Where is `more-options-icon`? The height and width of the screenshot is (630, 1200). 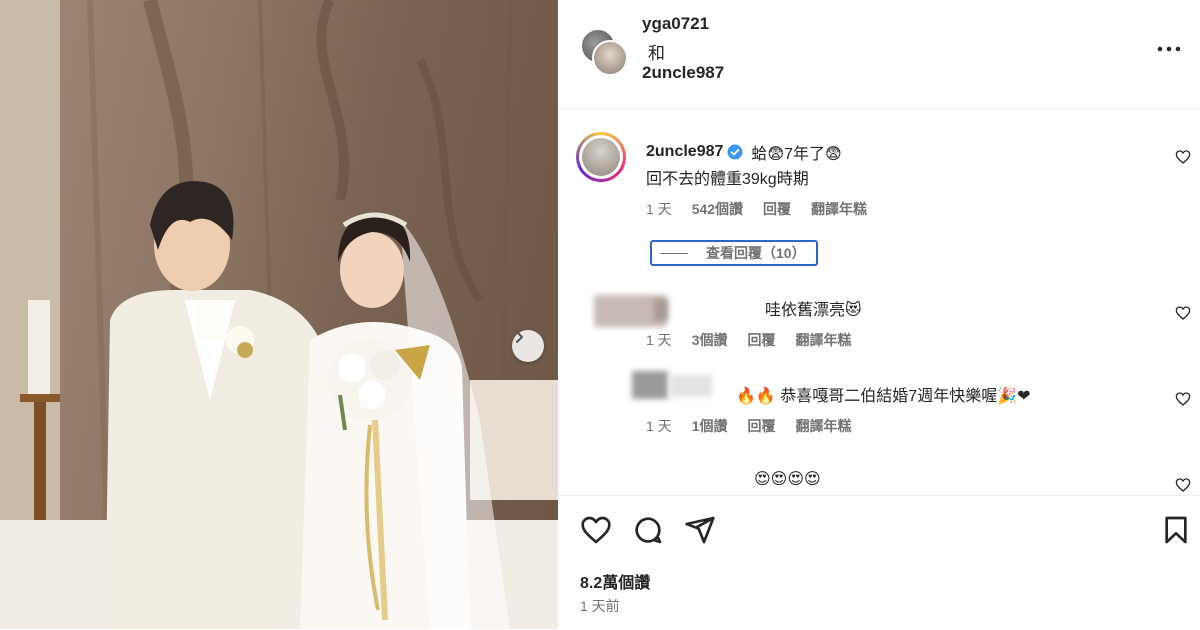 more-options-icon is located at coordinates (1169, 49).